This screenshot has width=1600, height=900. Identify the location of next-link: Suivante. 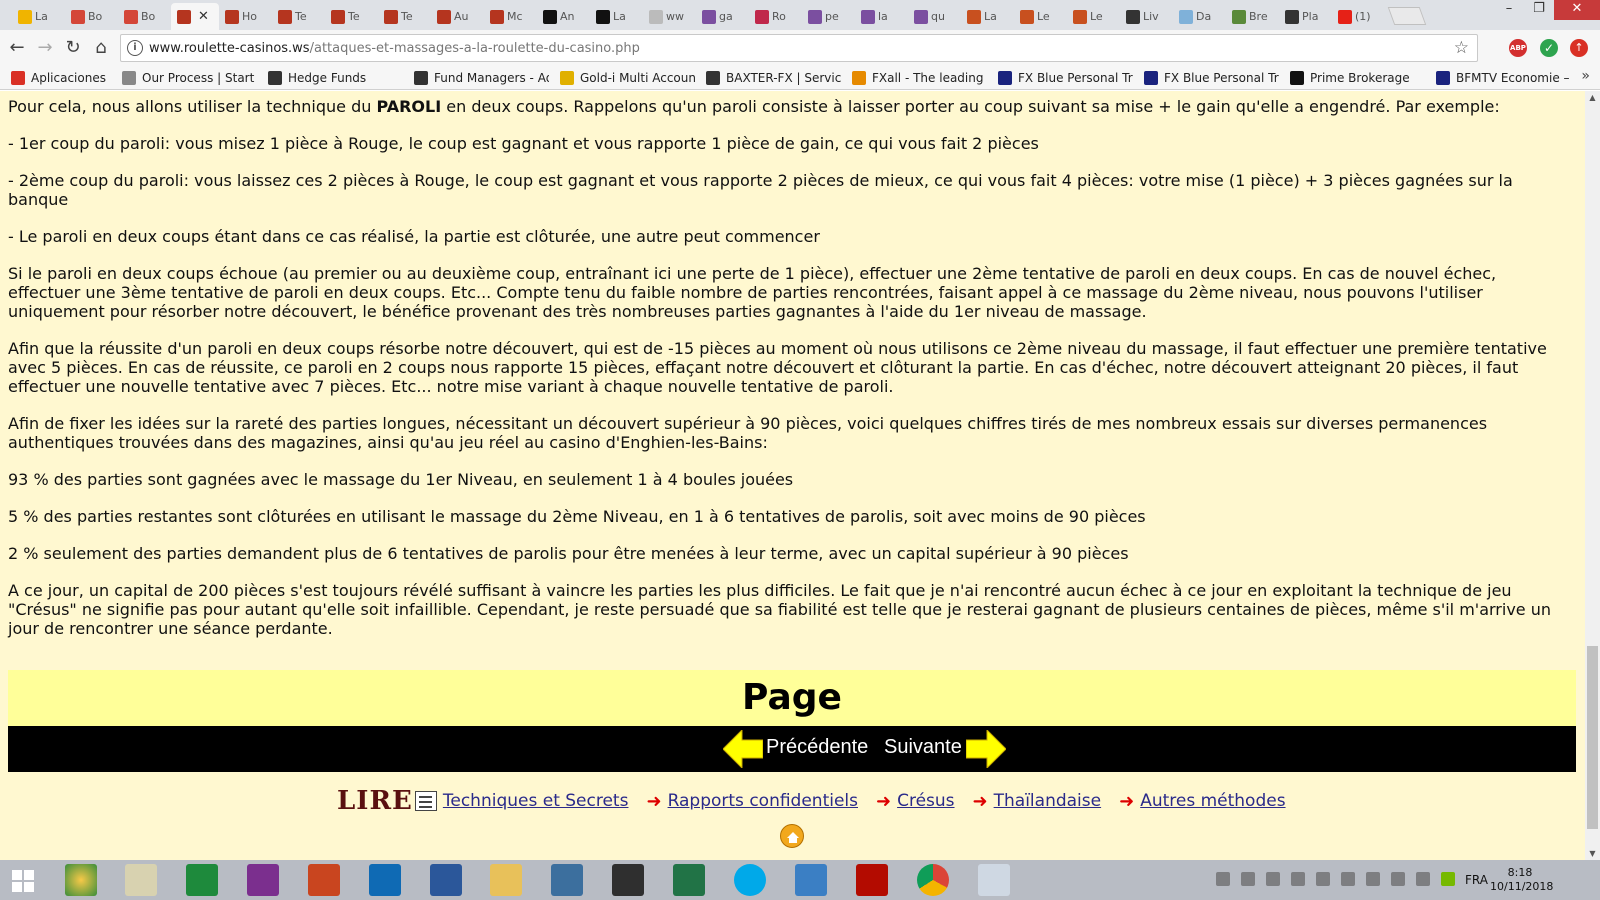
(923, 747).